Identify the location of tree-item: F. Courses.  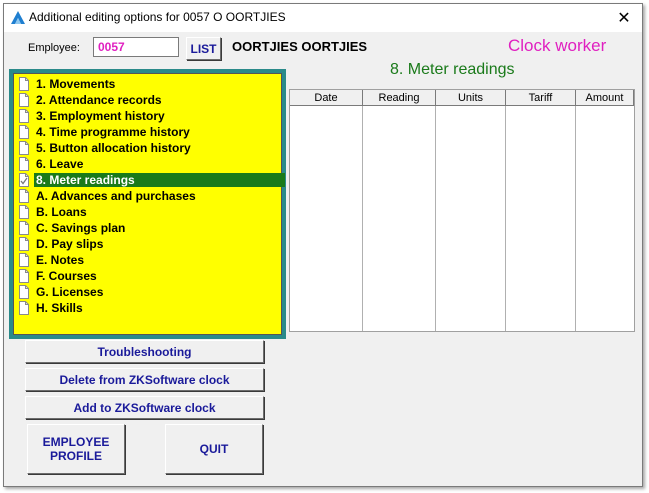
(58, 276).